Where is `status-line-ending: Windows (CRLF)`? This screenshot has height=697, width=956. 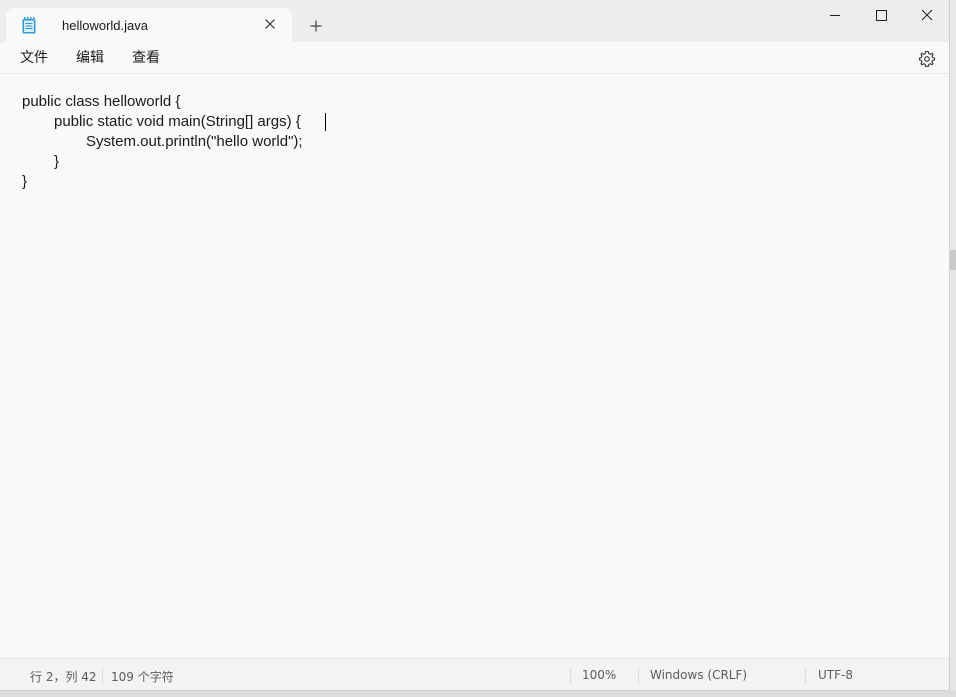 status-line-ending: Windows (CRLF) is located at coordinates (698, 675).